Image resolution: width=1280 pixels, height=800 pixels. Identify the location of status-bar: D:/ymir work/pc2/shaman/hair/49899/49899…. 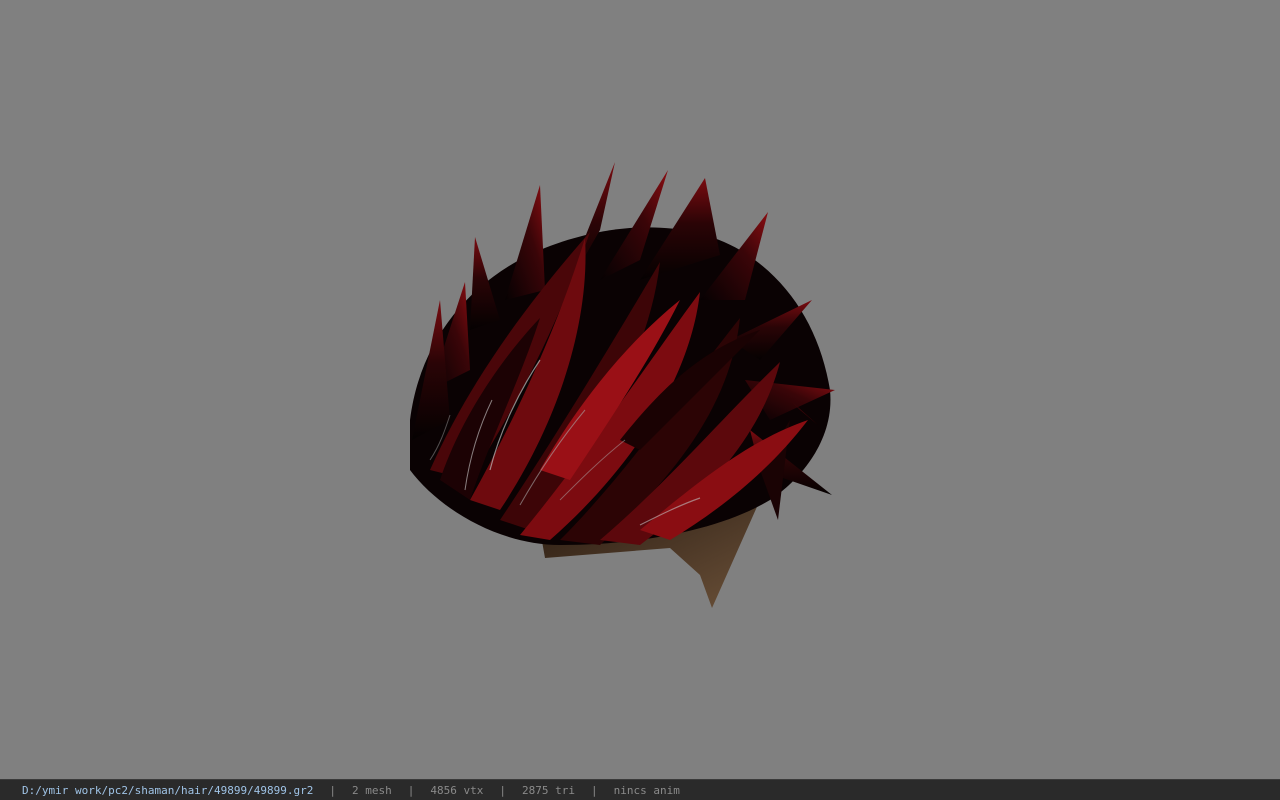
(640, 789).